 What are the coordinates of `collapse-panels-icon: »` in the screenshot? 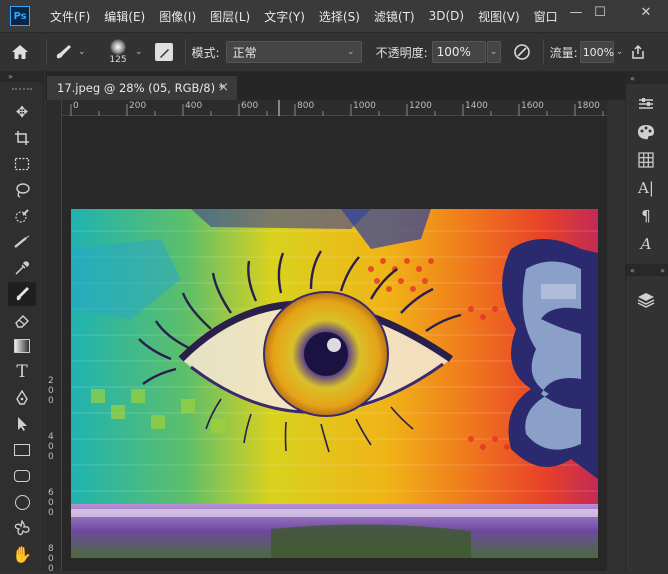 It's located at (662, 270).